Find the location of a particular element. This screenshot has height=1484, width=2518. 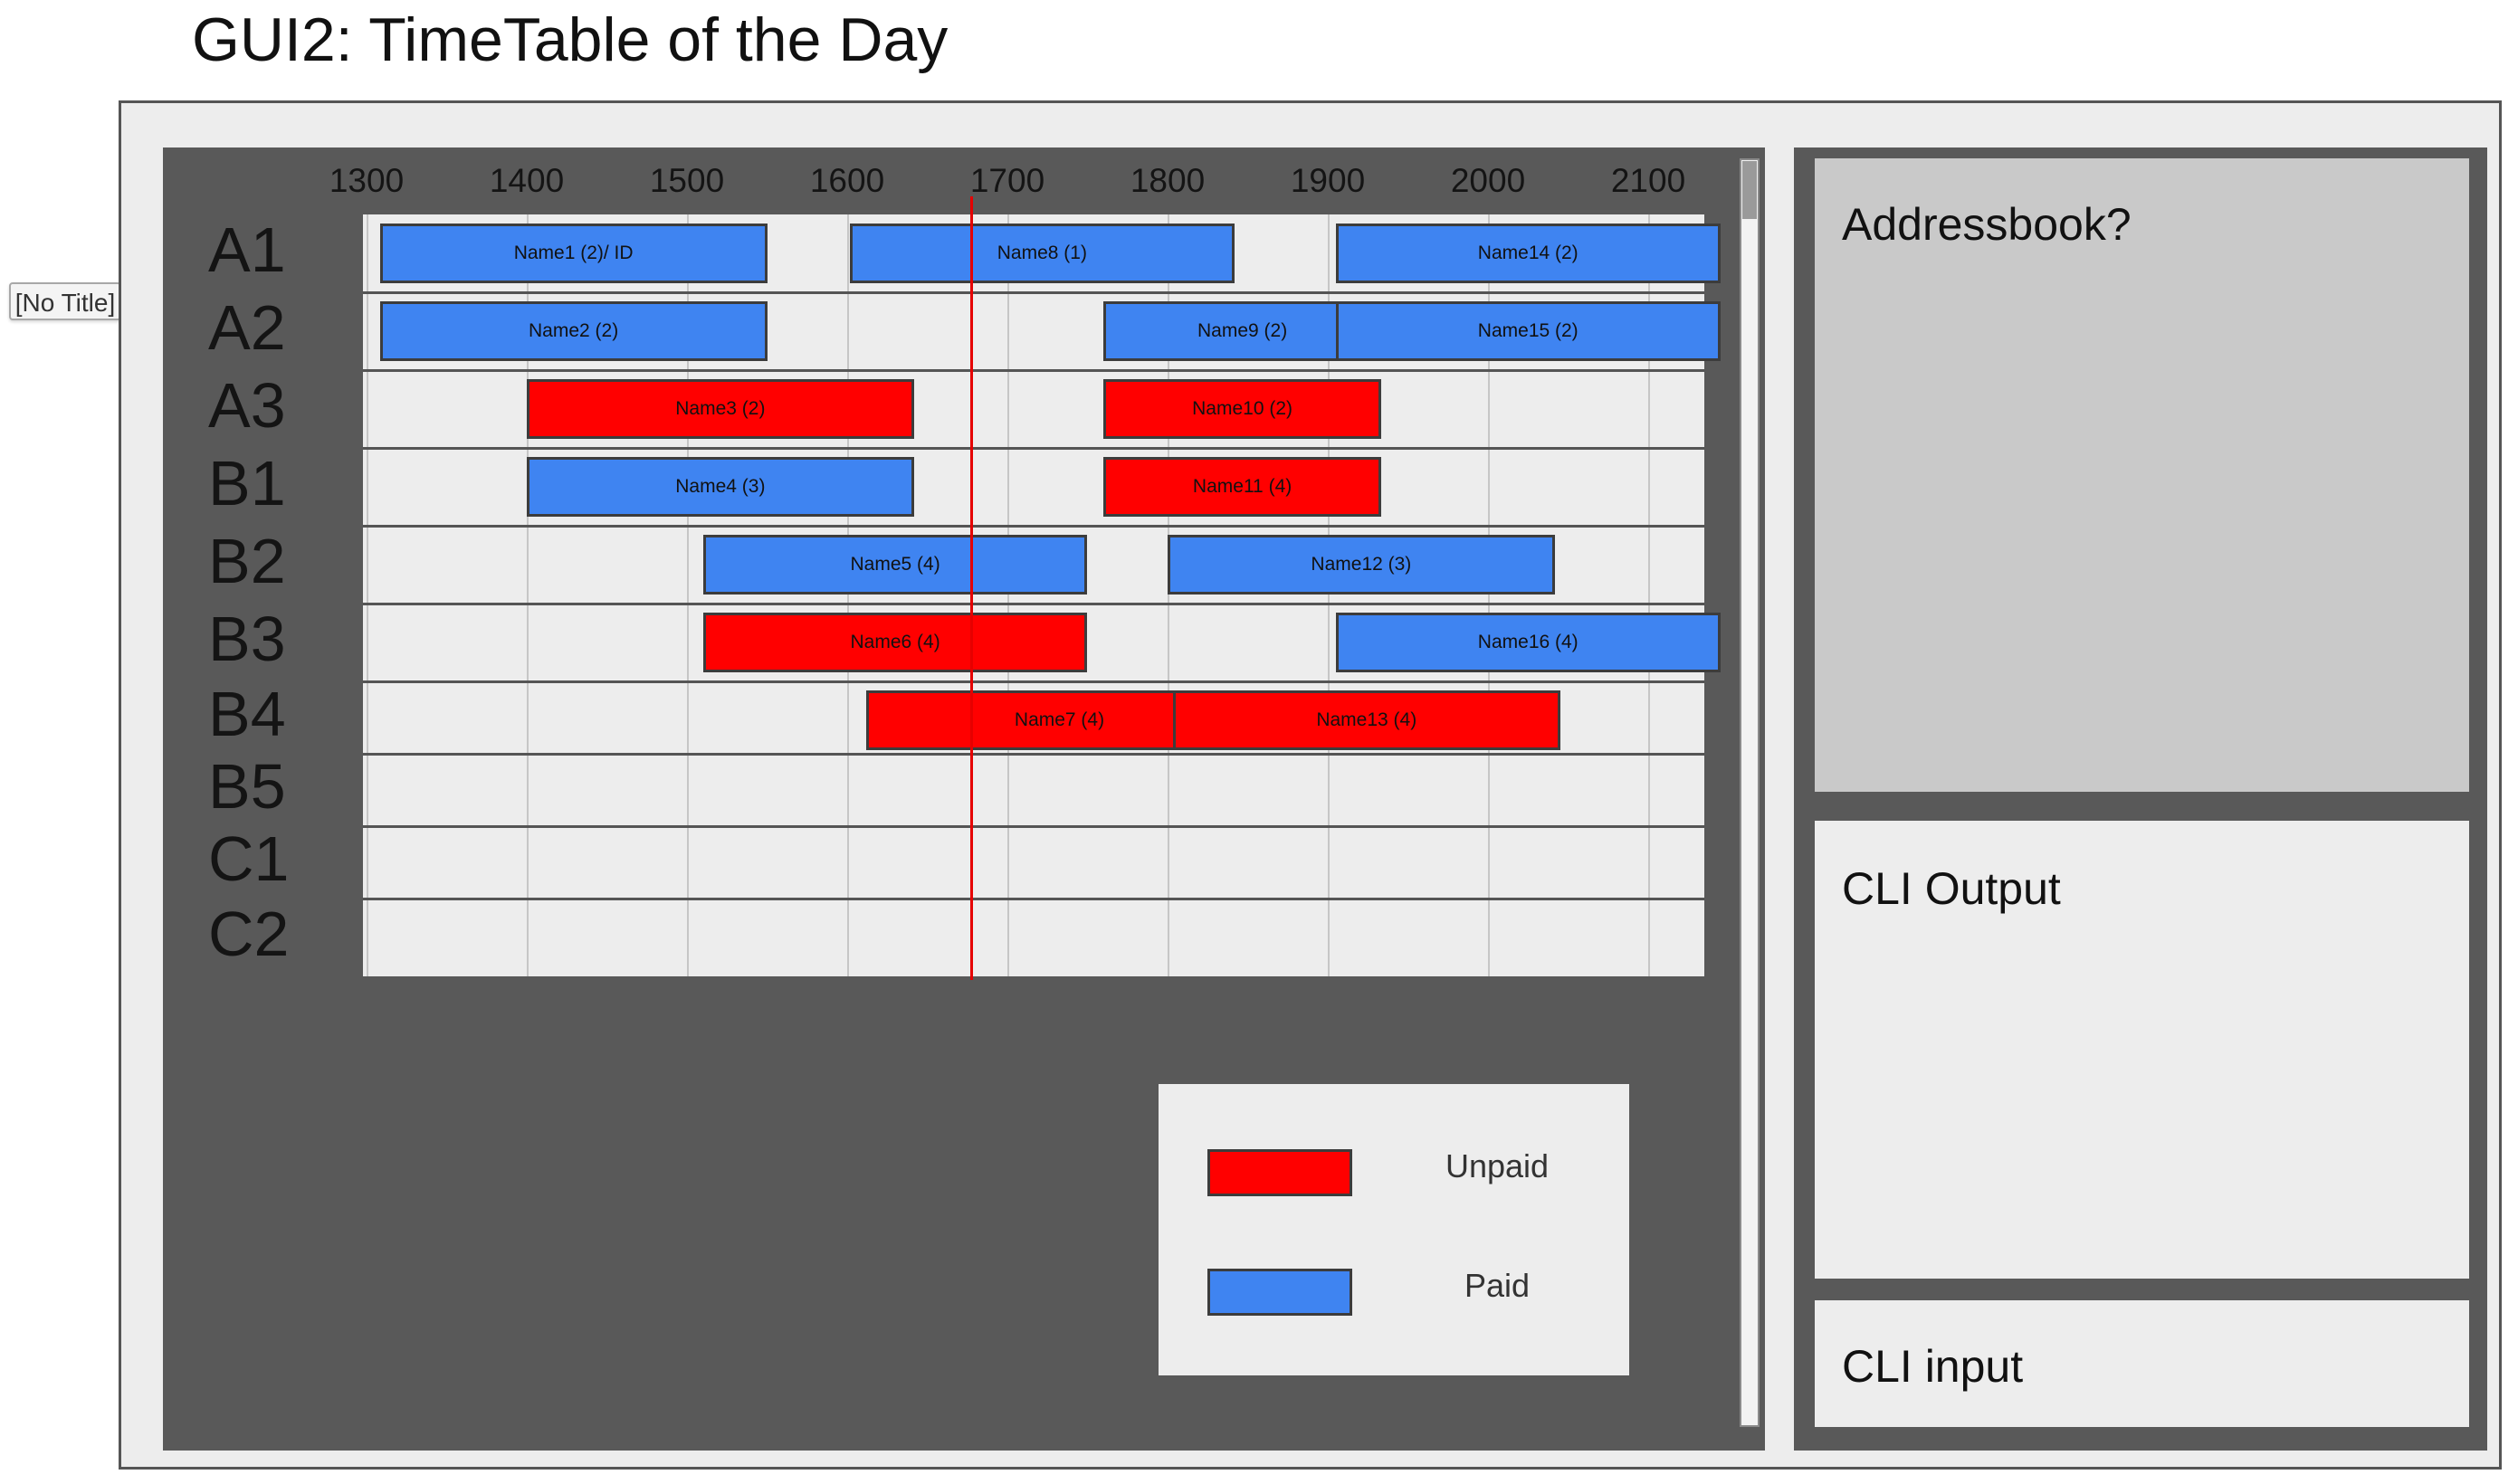

booking-paid: Name12 (3) is located at coordinates (1361, 565).